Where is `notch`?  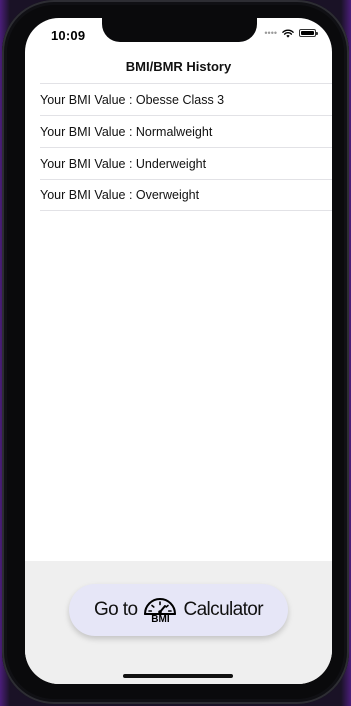 notch is located at coordinates (179, 30).